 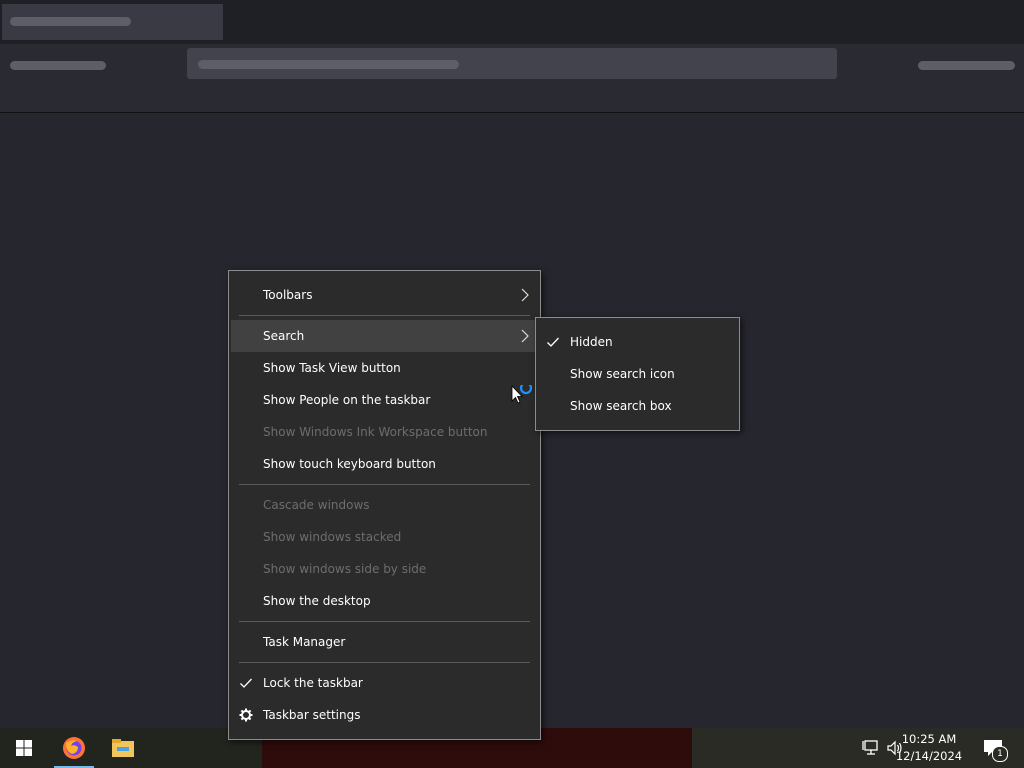 What do you see at coordinates (58, 65) in the screenshot?
I see `nav-placeholder` at bounding box center [58, 65].